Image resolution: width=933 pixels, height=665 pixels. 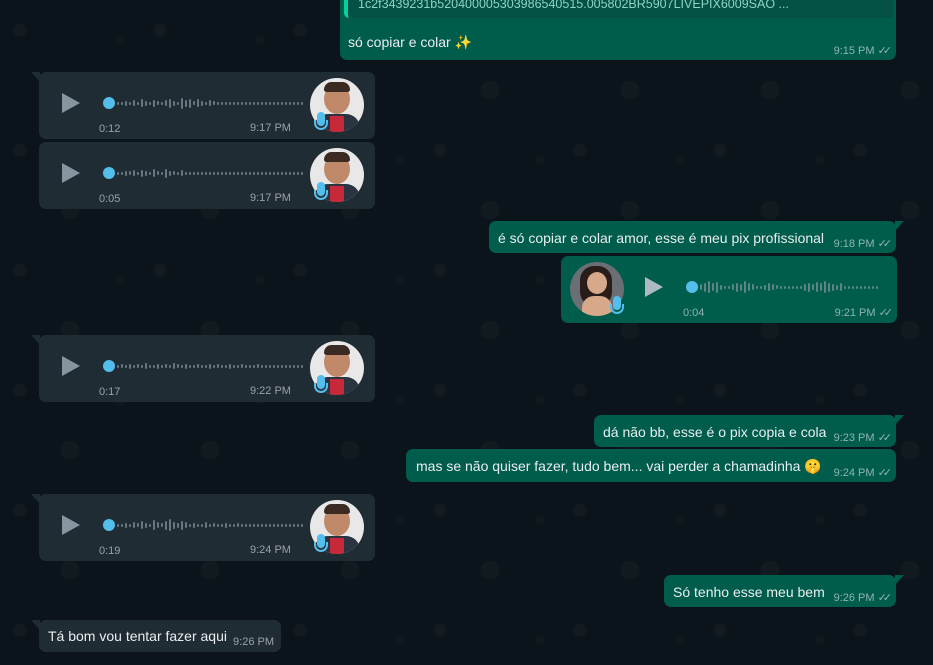 I want to click on message-meta: 9:26 PM ✓✓, so click(x=863, y=598).